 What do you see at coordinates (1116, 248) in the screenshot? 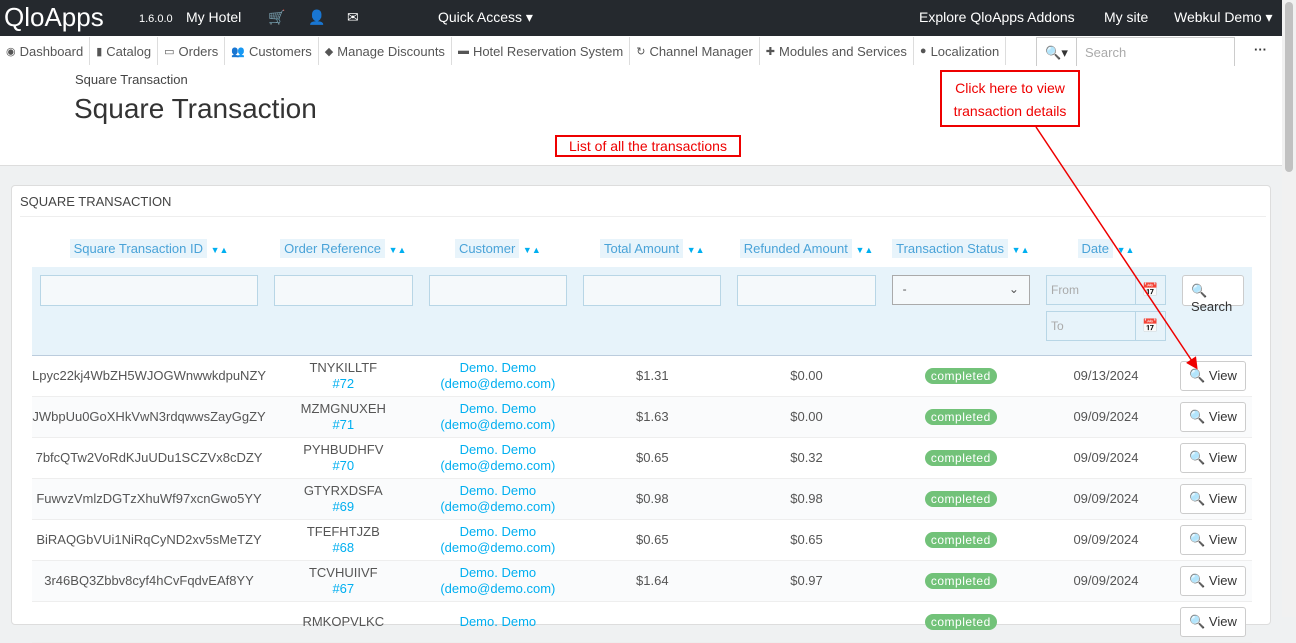
I see `annotation-arrow` at bounding box center [1116, 248].